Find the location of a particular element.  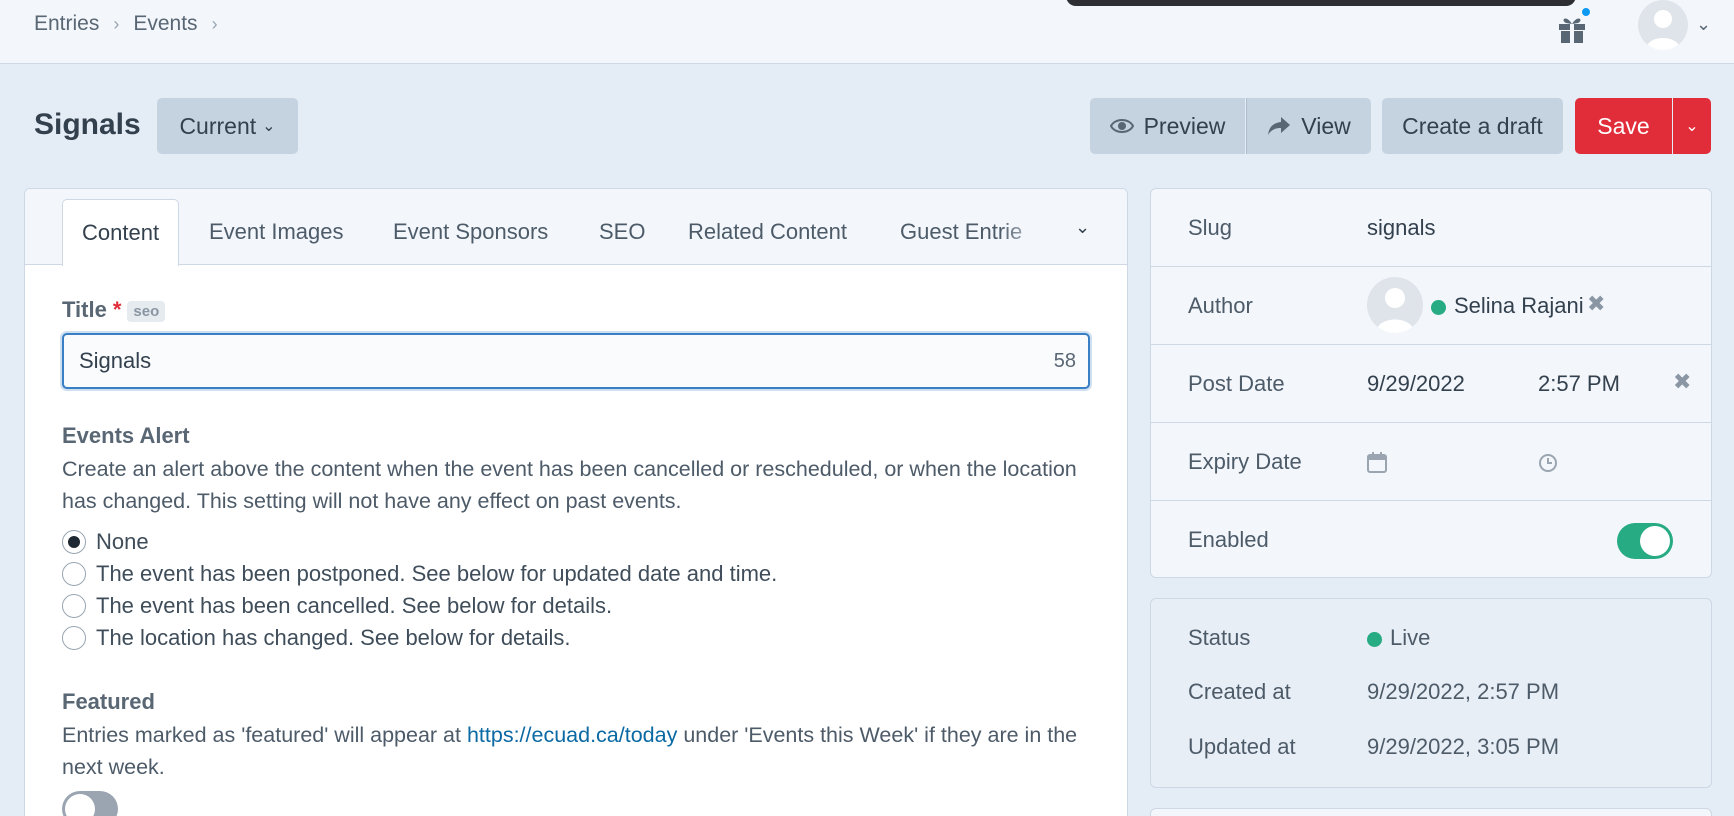

title-label-text: Title is located at coordinates (84, 309).